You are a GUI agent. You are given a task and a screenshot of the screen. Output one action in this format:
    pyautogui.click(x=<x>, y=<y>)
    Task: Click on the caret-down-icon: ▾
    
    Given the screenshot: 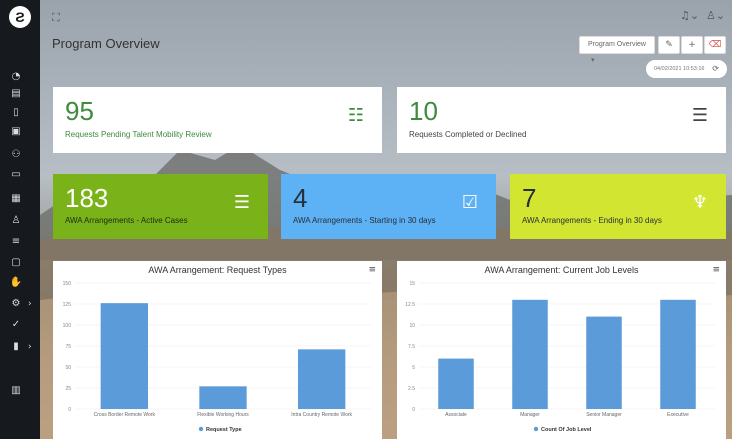 What is the action you would take?
    pyautogui.click(x=593, y=60)
    